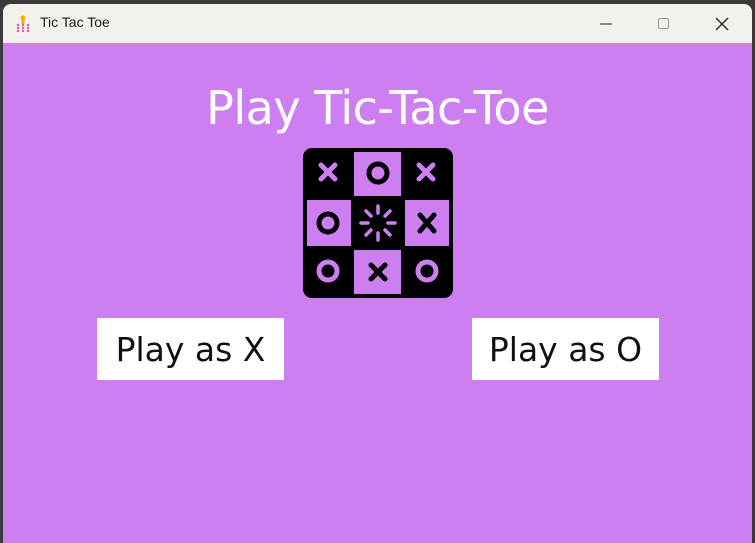  I want to click on minimize-icon, so click(606, 23).